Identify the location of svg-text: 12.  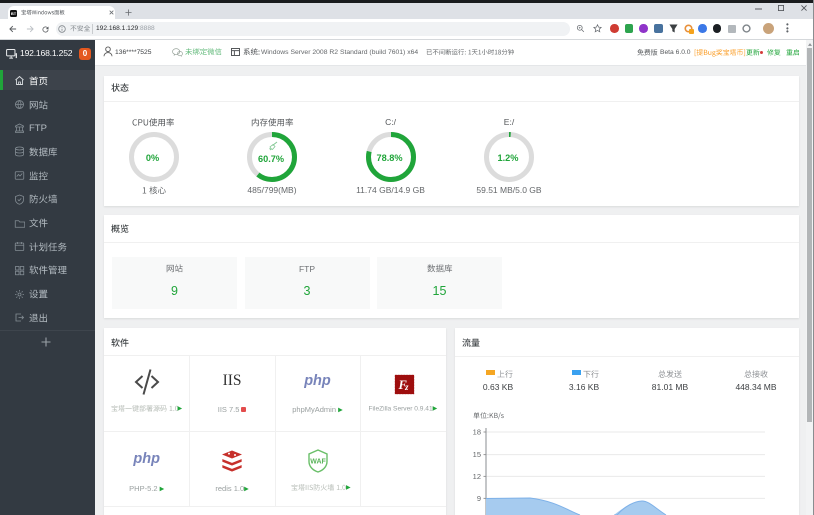
(477, 476).